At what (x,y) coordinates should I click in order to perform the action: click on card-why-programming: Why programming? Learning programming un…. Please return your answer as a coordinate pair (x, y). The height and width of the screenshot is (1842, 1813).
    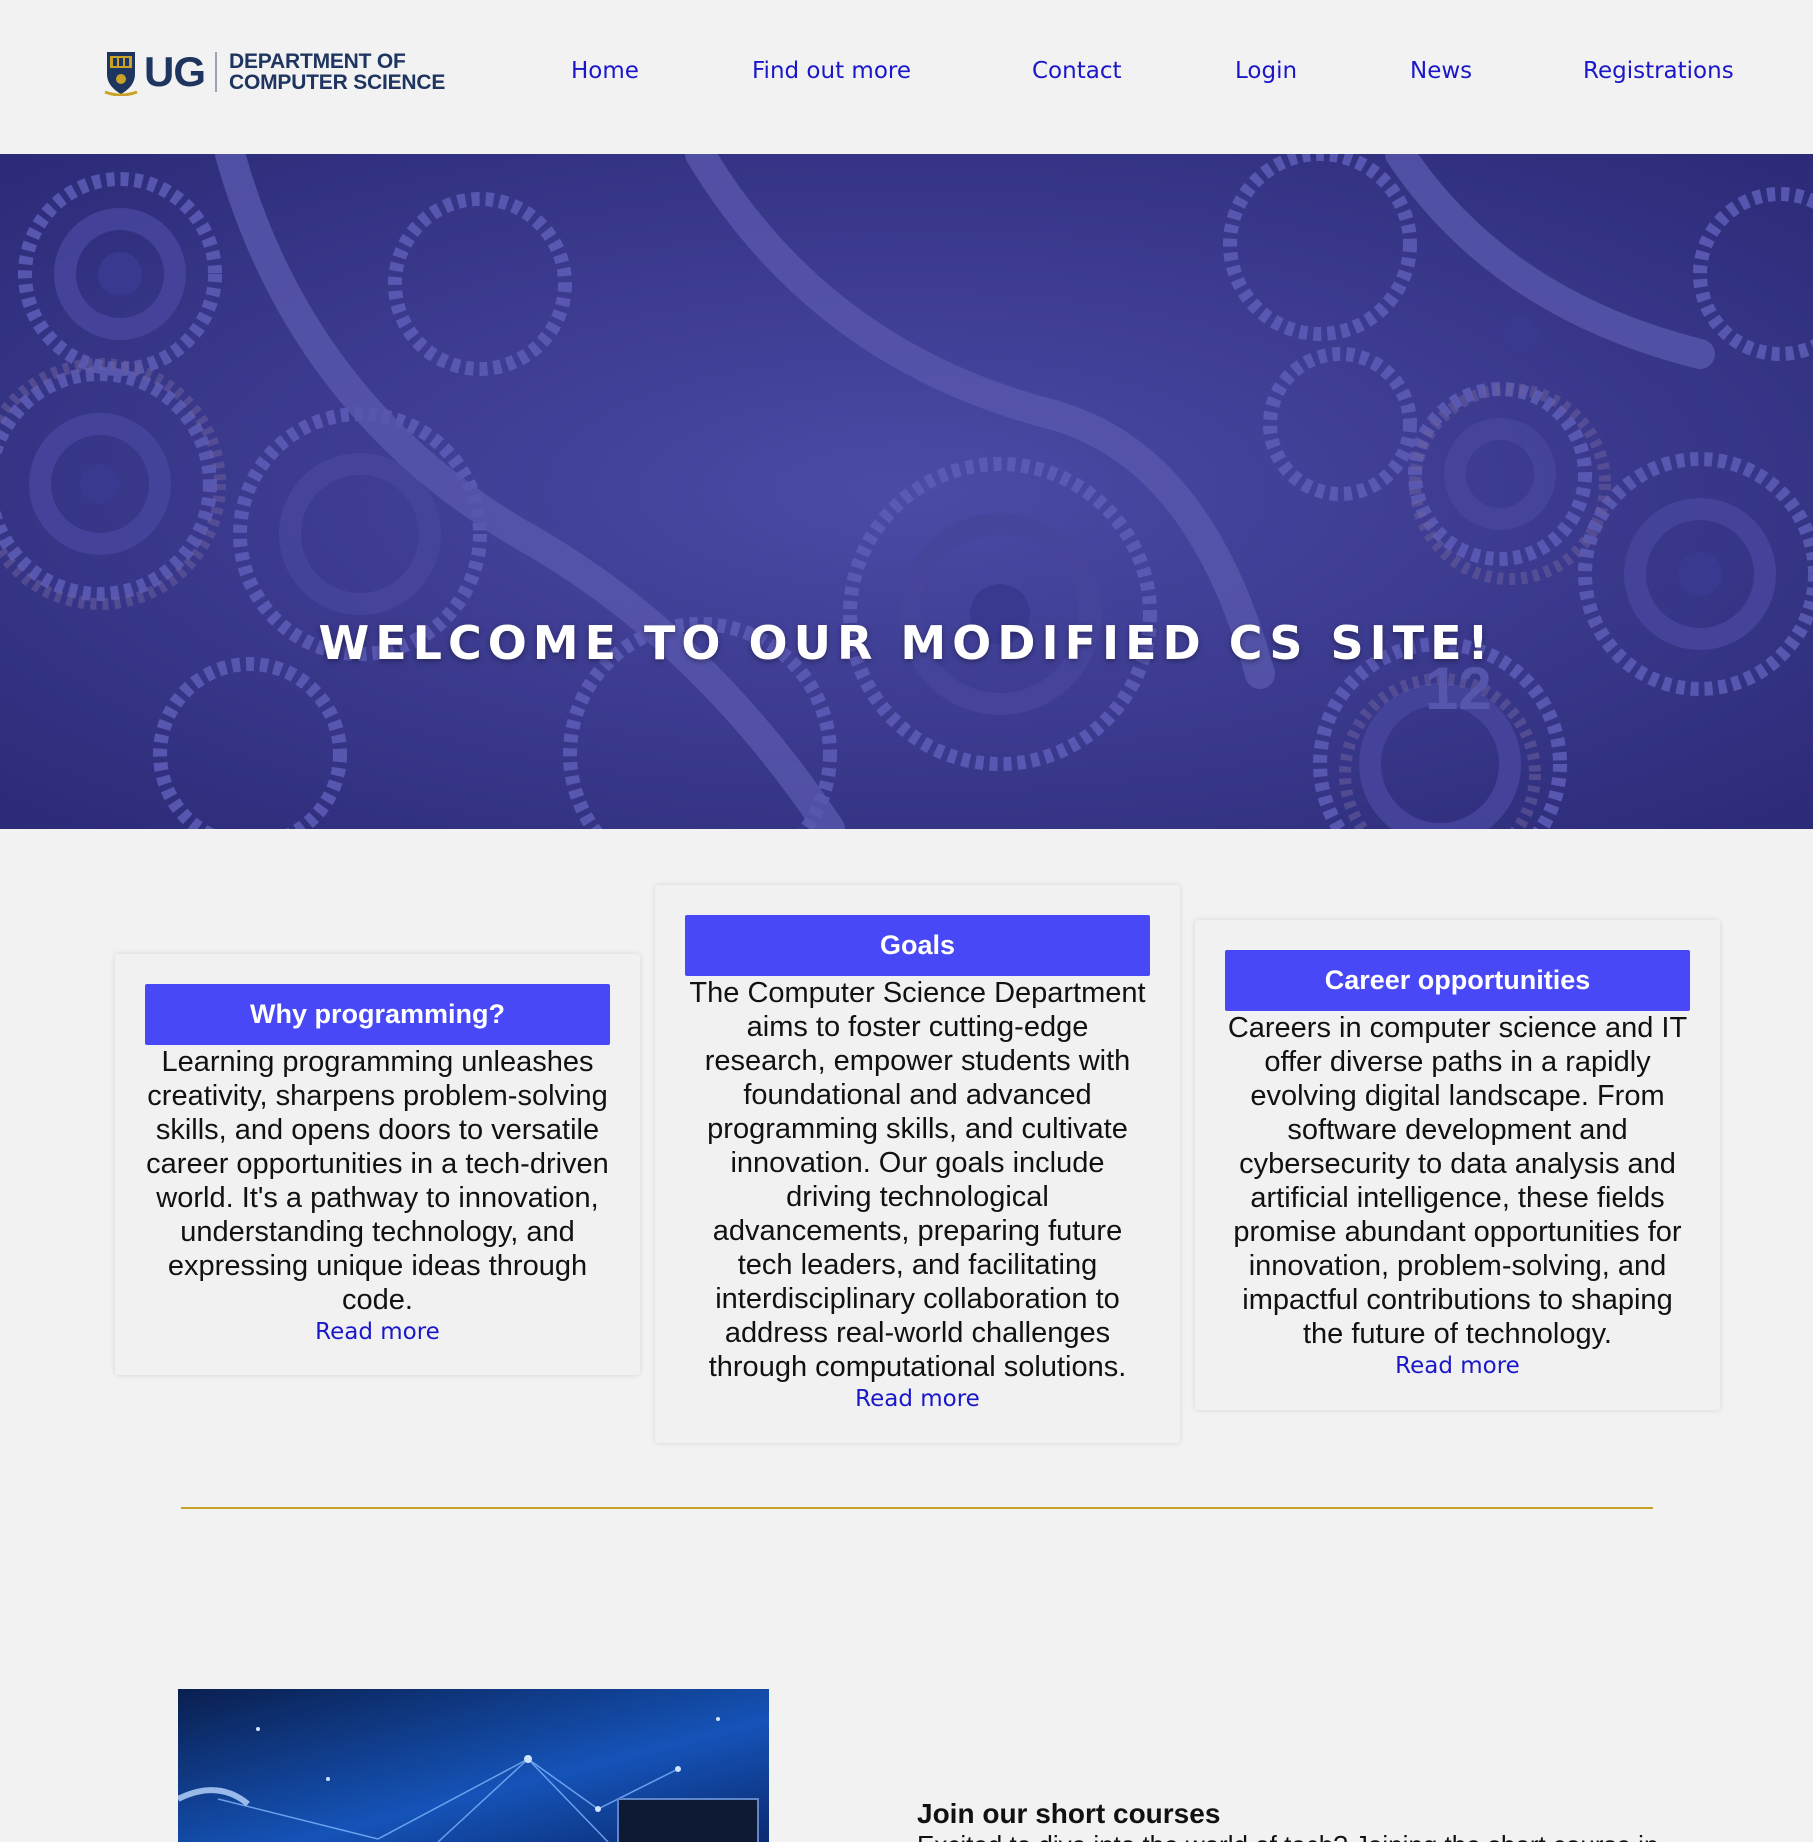
    Looking at the image, I should click on (377, 1164).